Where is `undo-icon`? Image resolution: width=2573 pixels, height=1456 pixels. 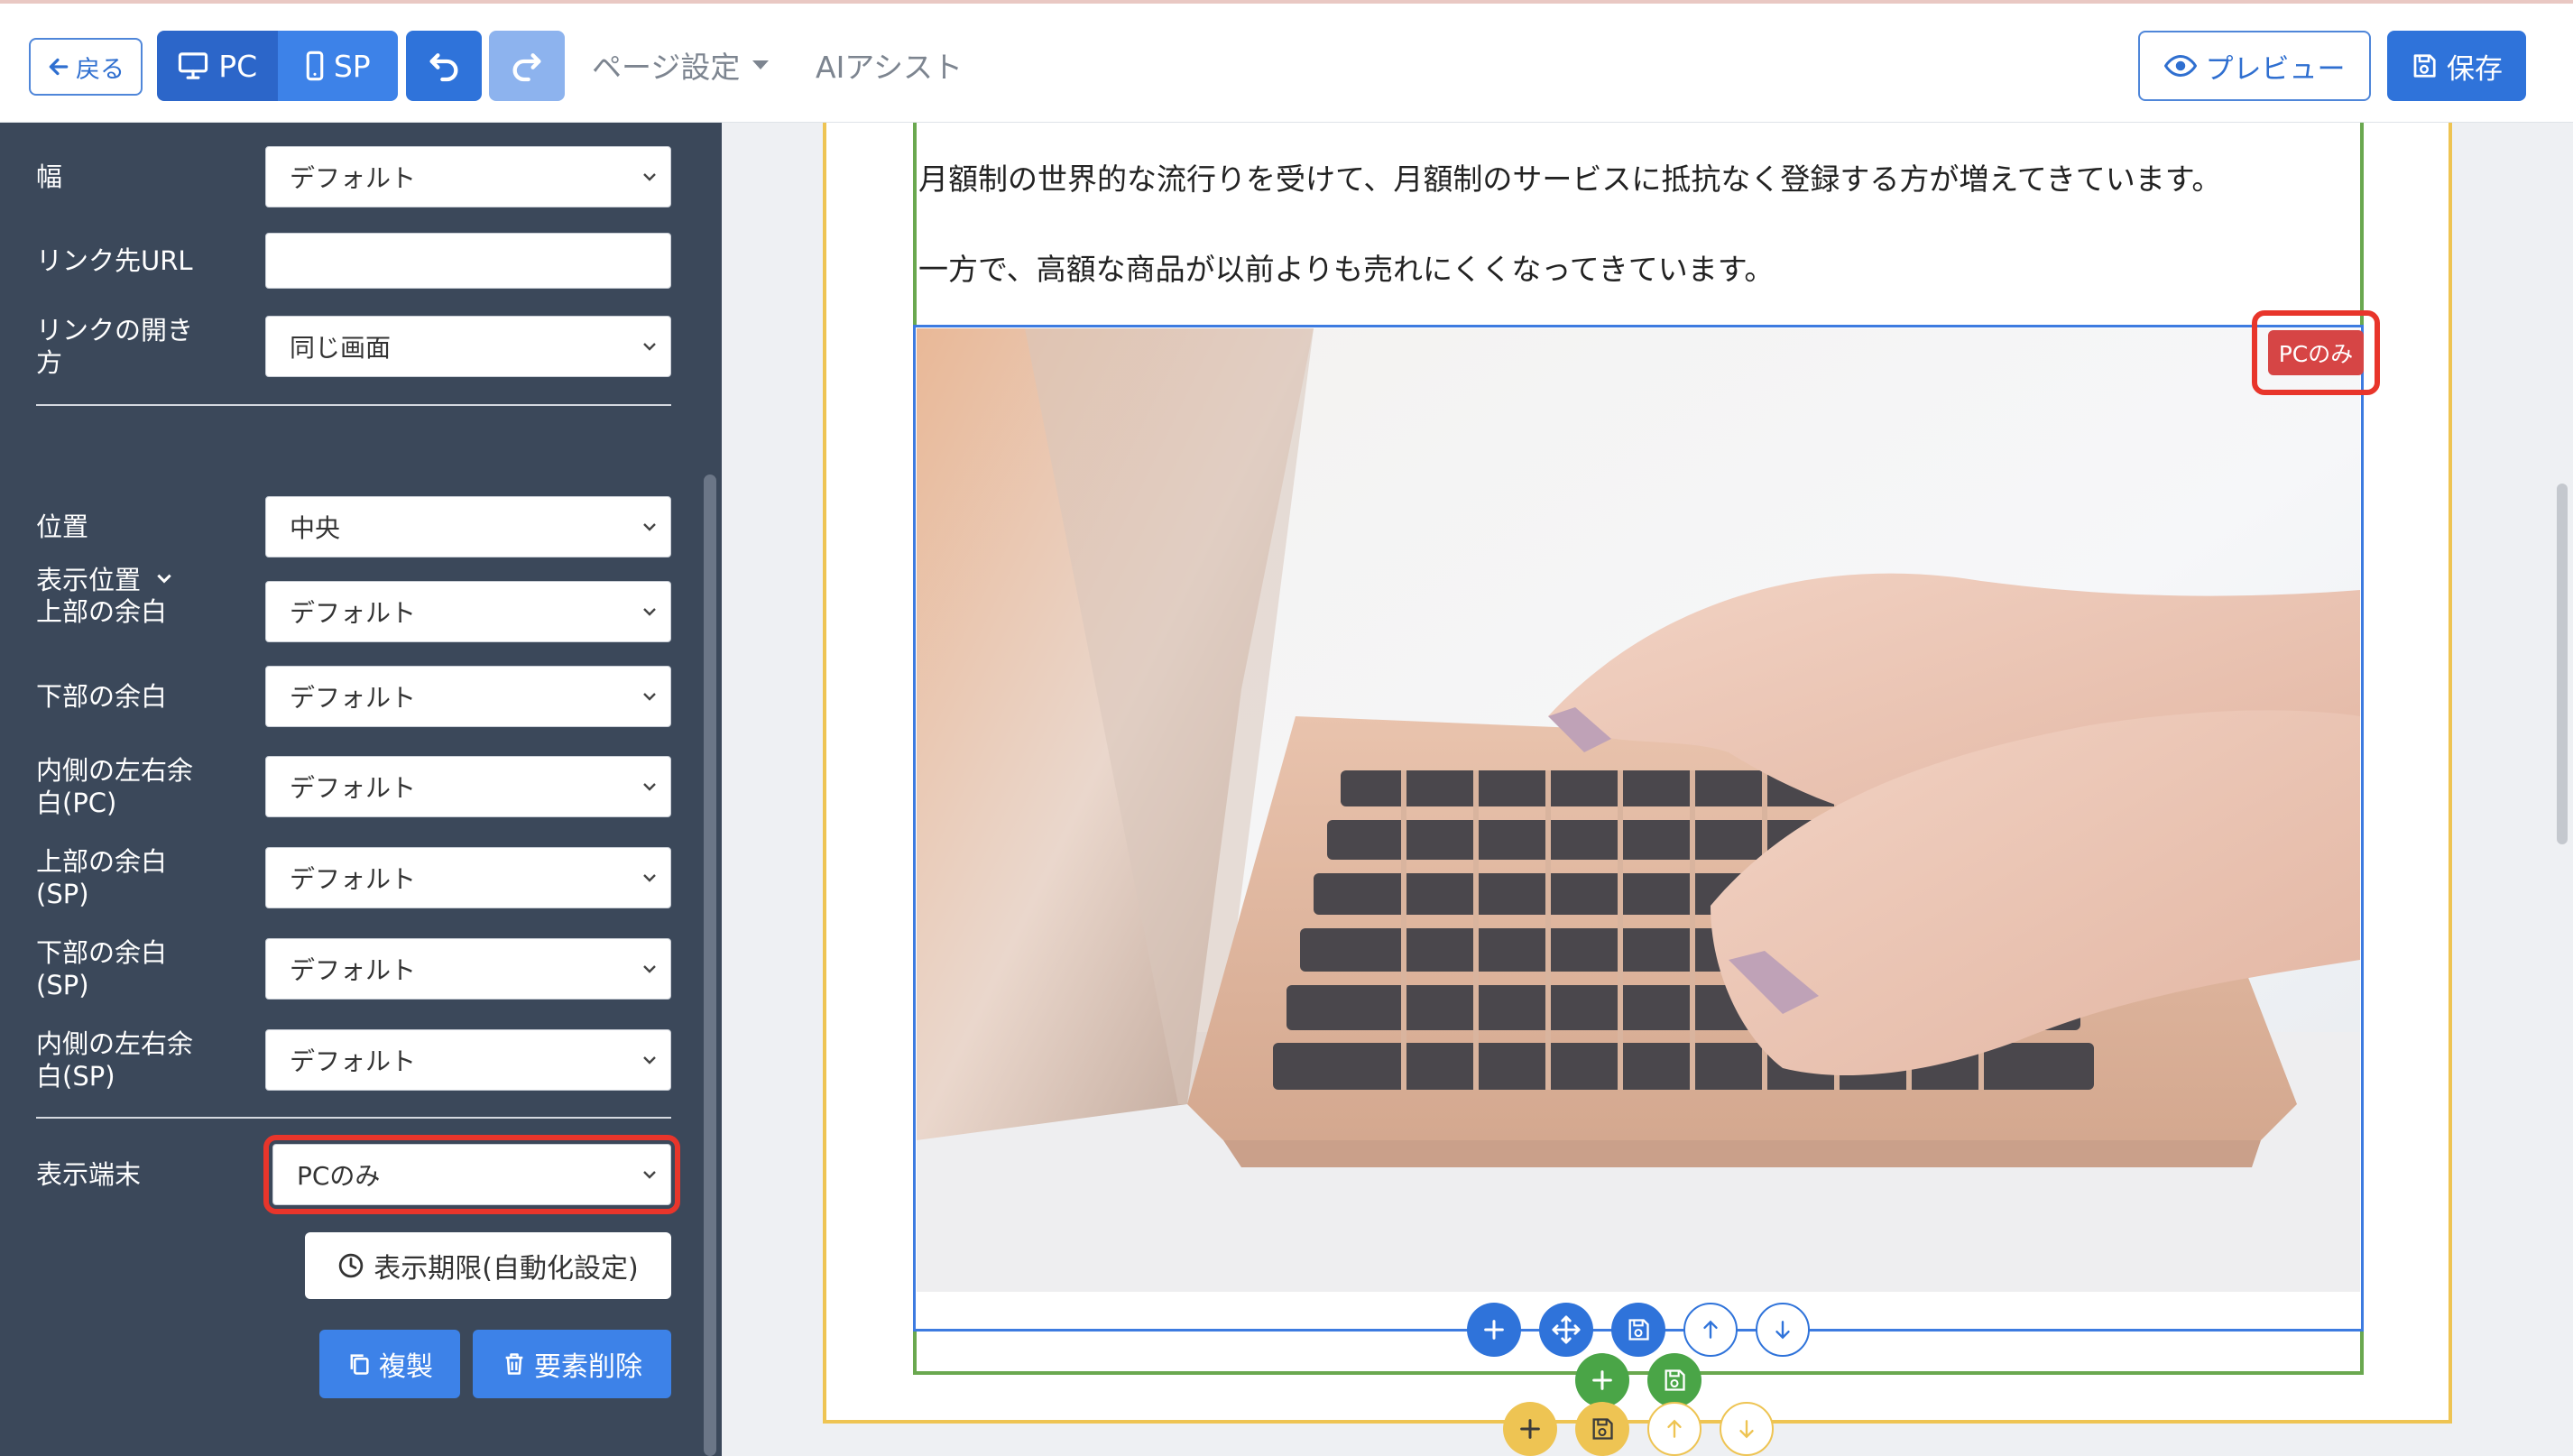 undo-icon is located at coordinates (443, 67).